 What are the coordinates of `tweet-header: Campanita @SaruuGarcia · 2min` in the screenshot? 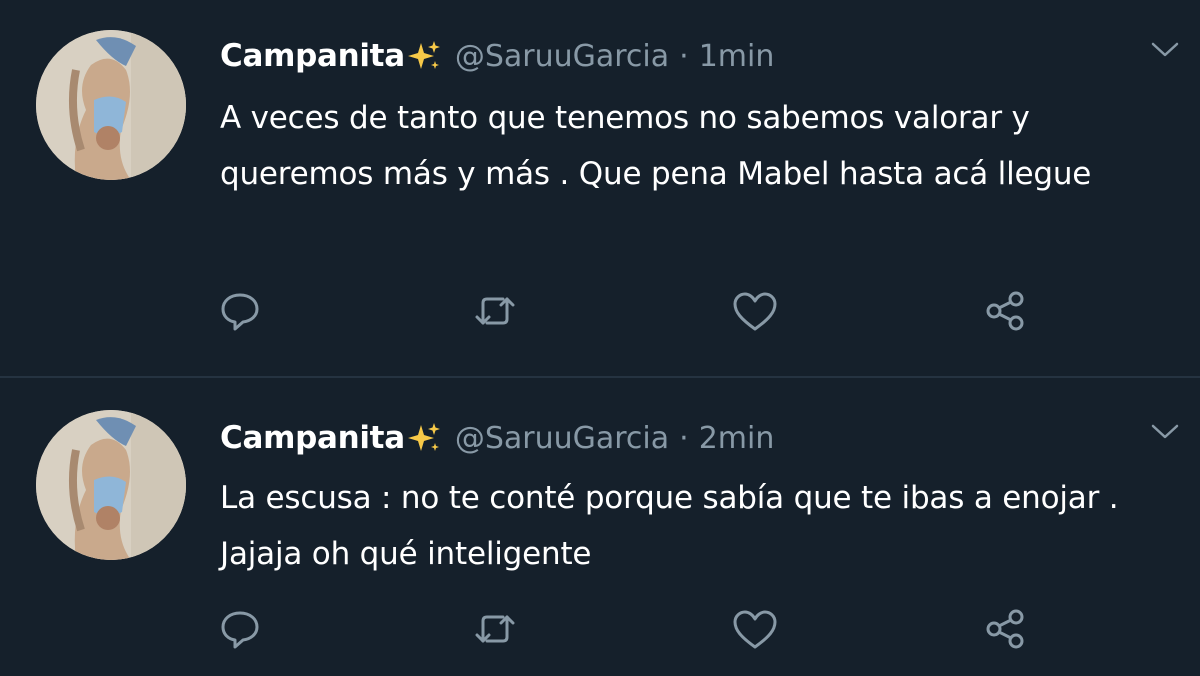 It's located at (497, 438).